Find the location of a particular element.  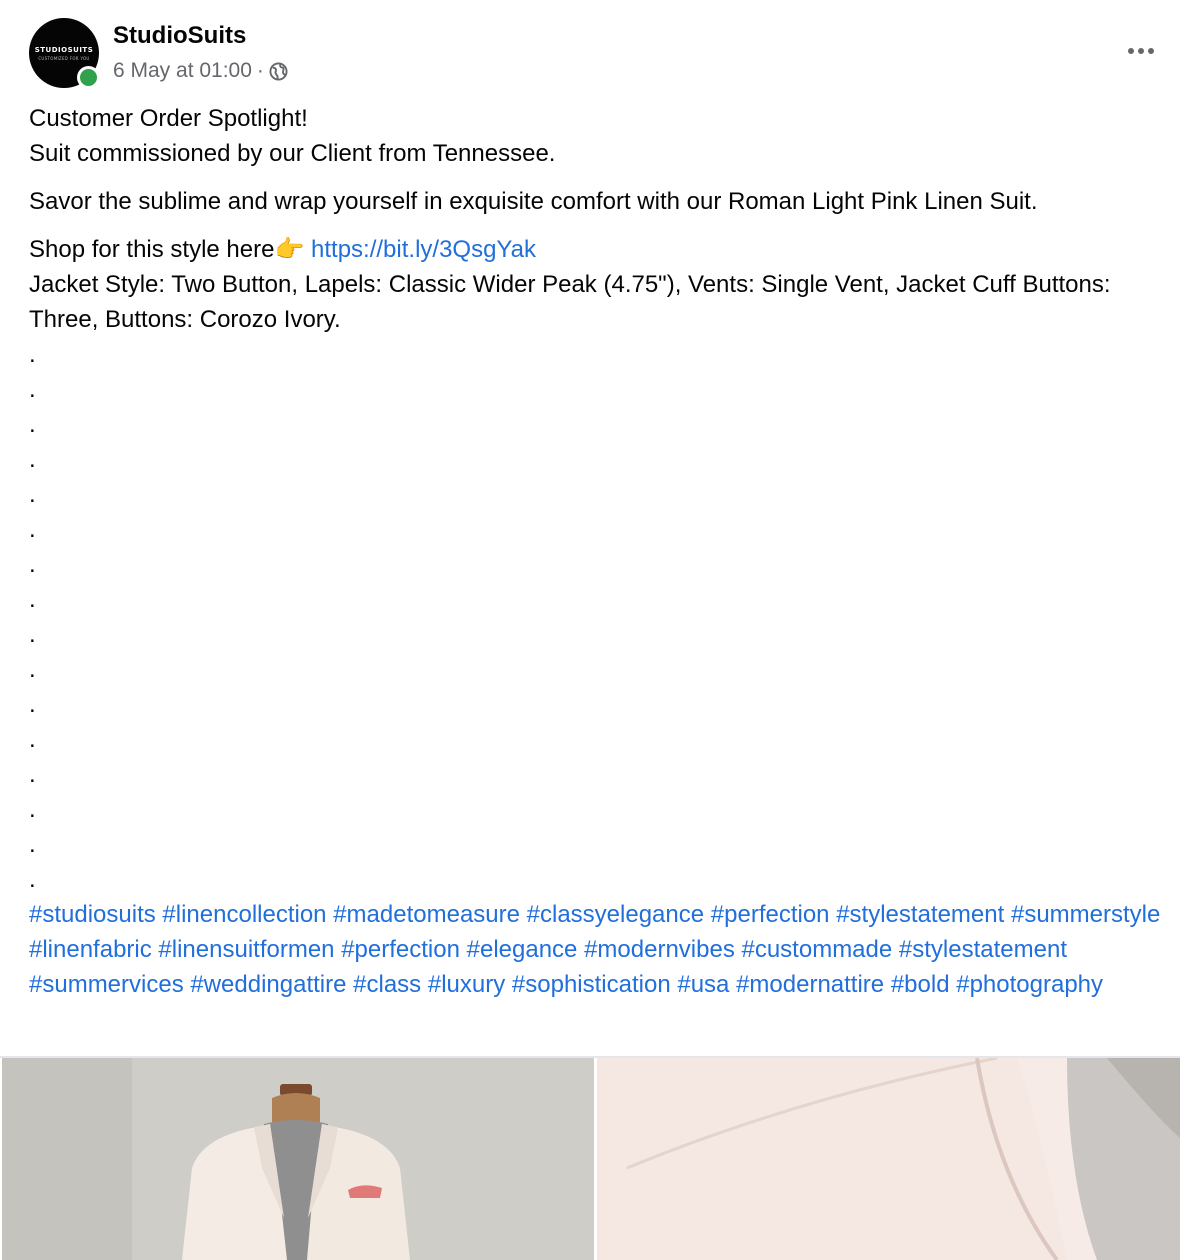

hashtag-link: #madetomeasure is located at coordinates (426, 914).